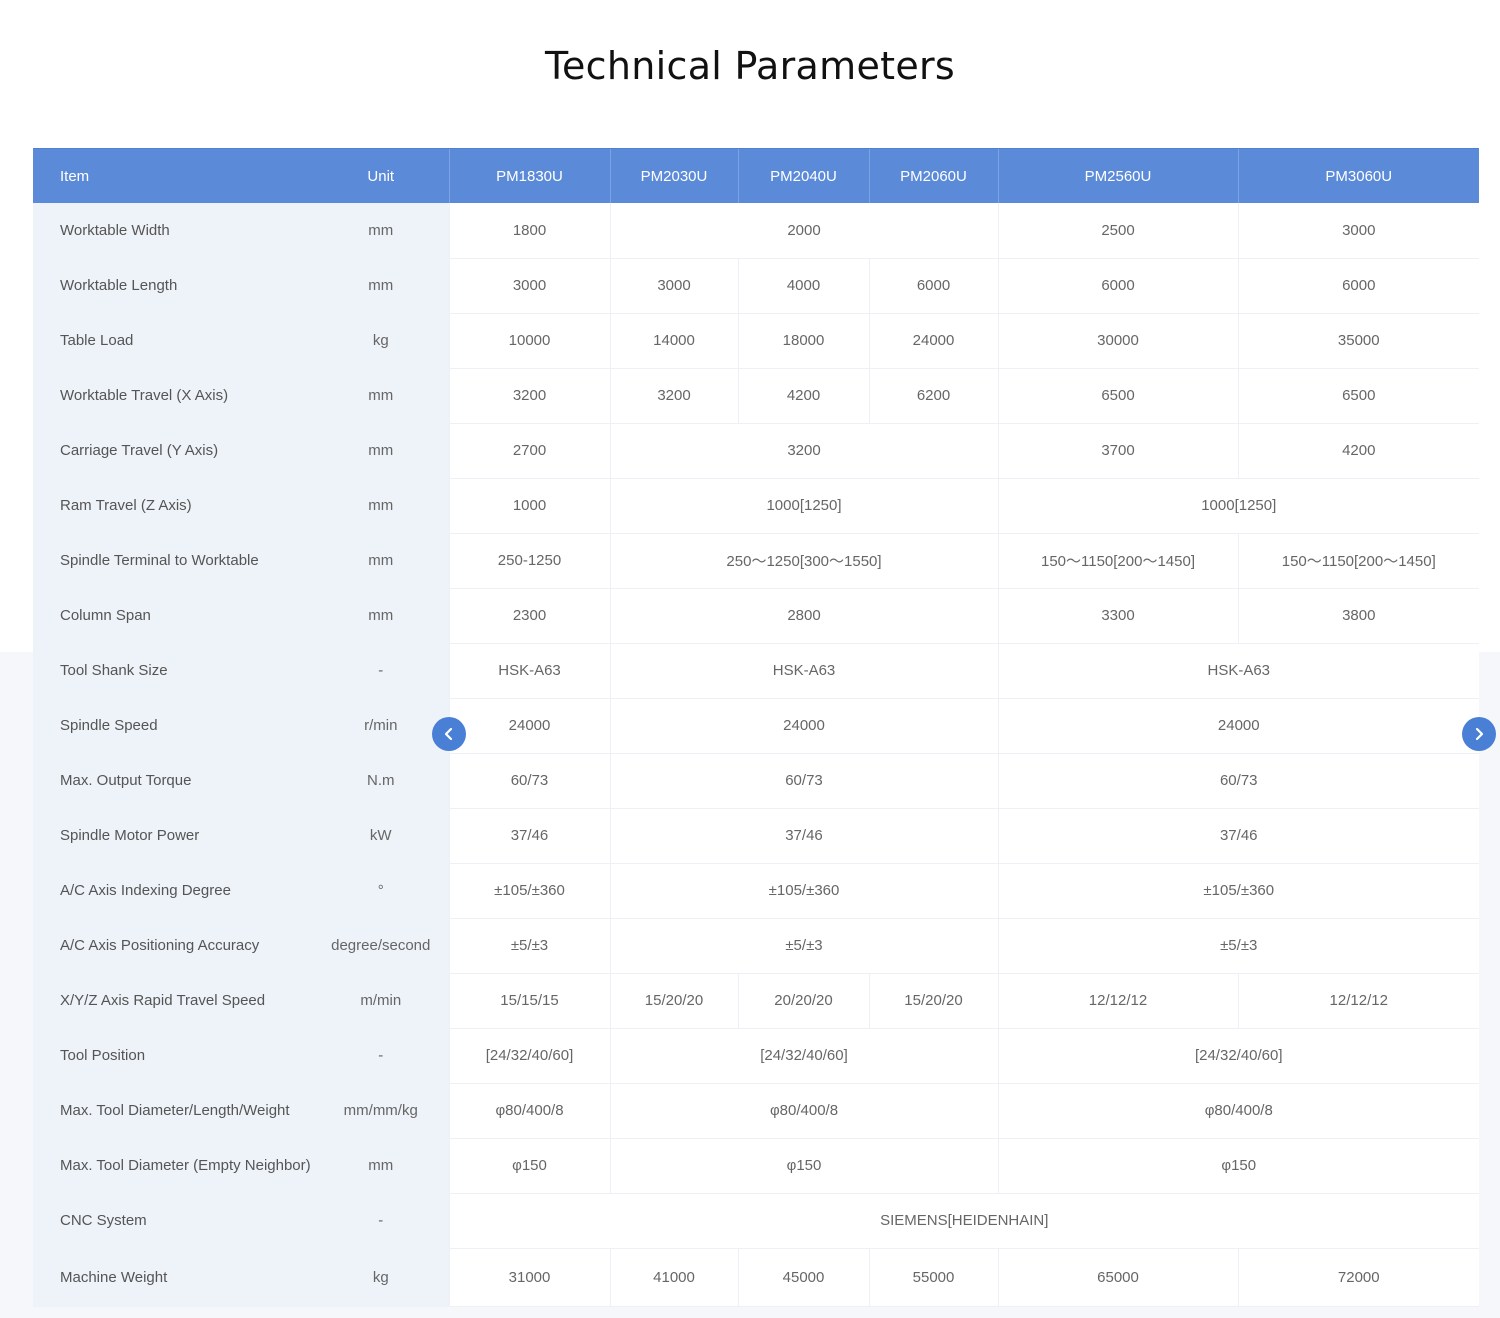 The image size is (1500, 1318). I want to click on row-item-label: Ram Travel (Z Axis), so click(173, 506).